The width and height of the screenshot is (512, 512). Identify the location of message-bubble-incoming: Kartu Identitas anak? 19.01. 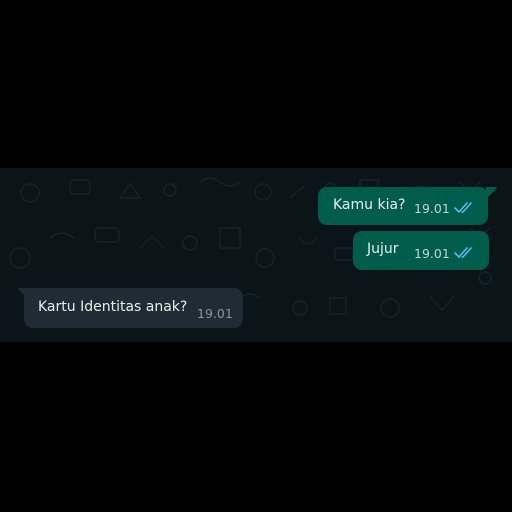
(133, 308).